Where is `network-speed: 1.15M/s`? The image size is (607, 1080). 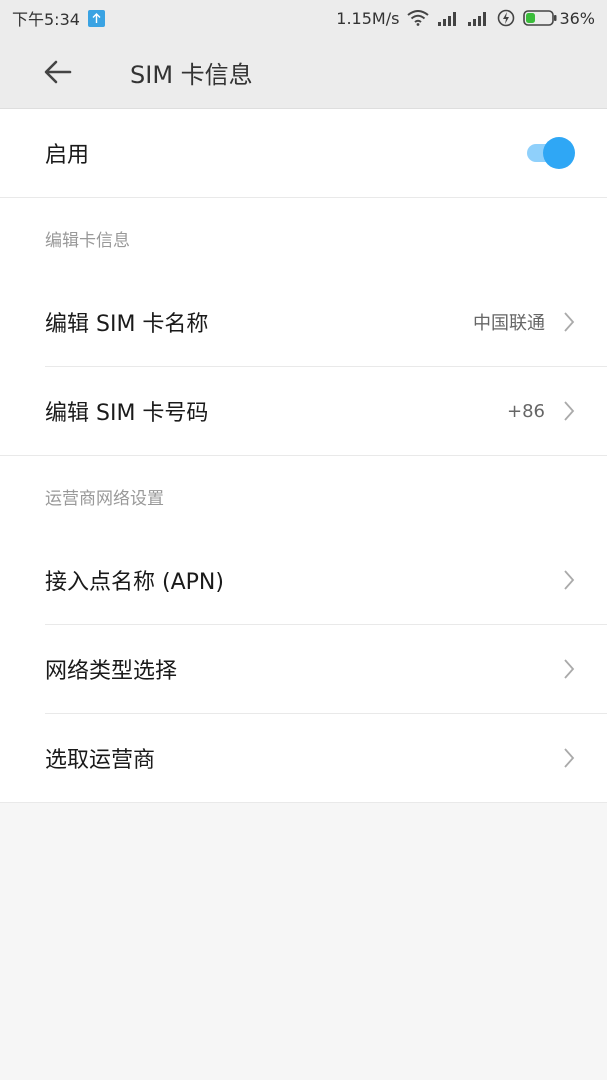 network-speed: 1.15M/s is located at coordinates (368, 18).